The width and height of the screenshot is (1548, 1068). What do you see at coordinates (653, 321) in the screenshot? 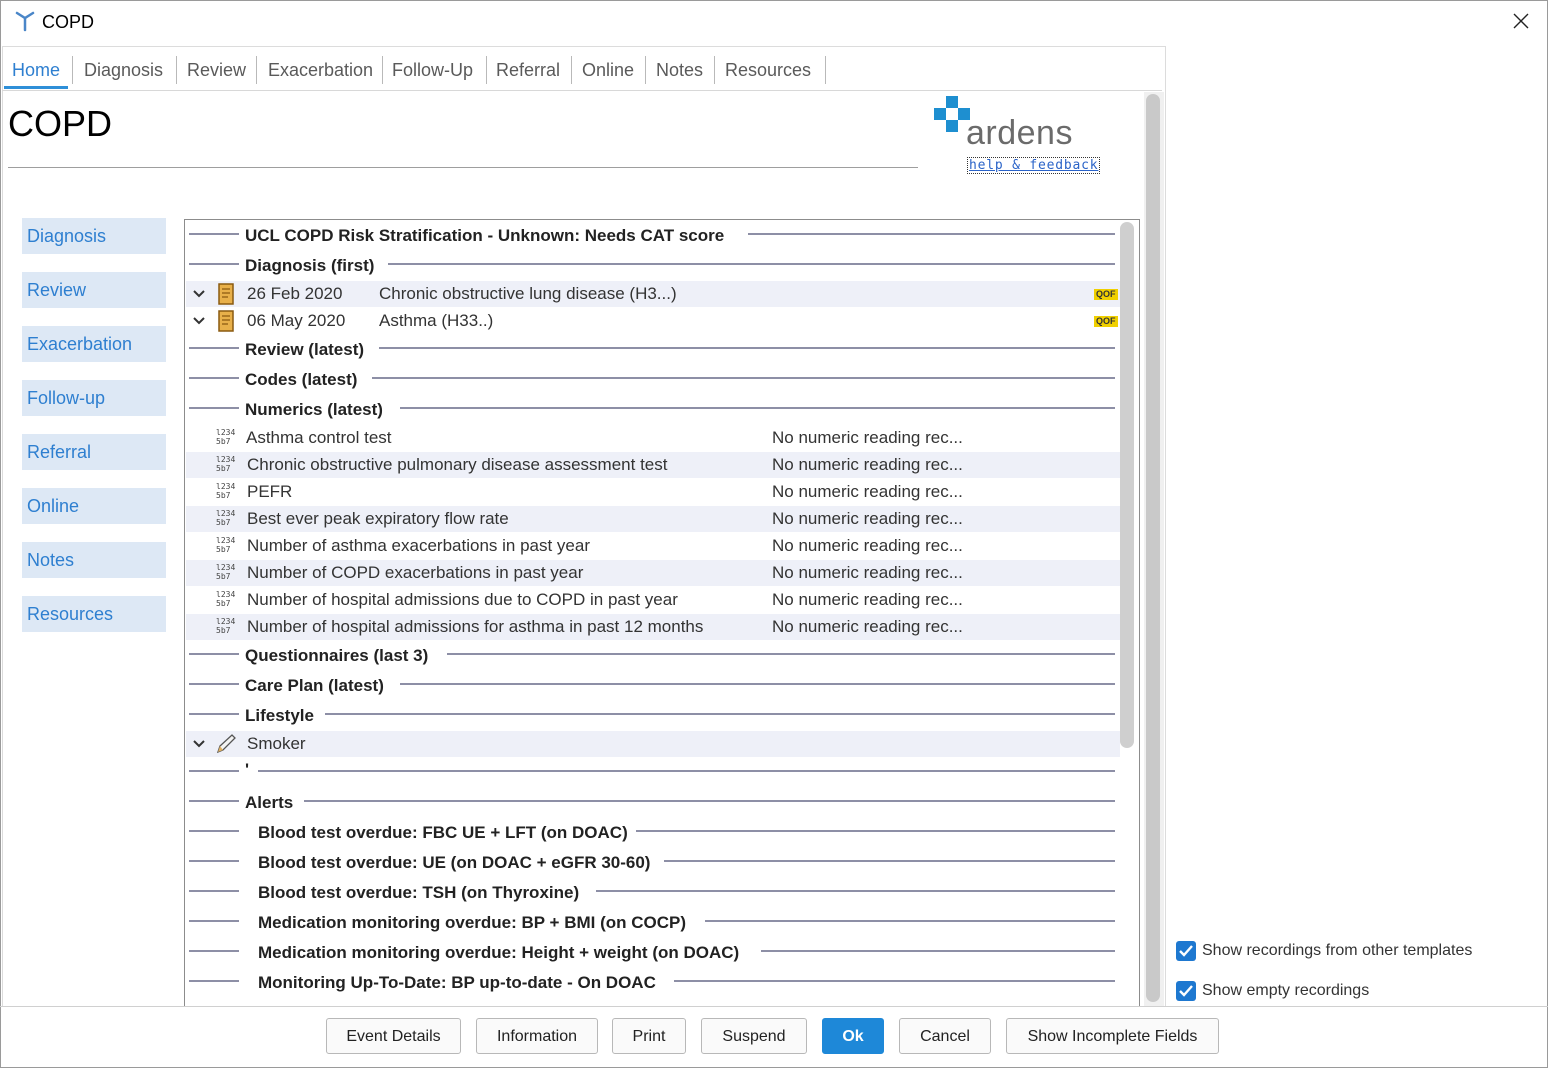
I see `diagnosis-row: 06 May 2020 Asthma (H33..) QOF` at bounding box center [653, 321].